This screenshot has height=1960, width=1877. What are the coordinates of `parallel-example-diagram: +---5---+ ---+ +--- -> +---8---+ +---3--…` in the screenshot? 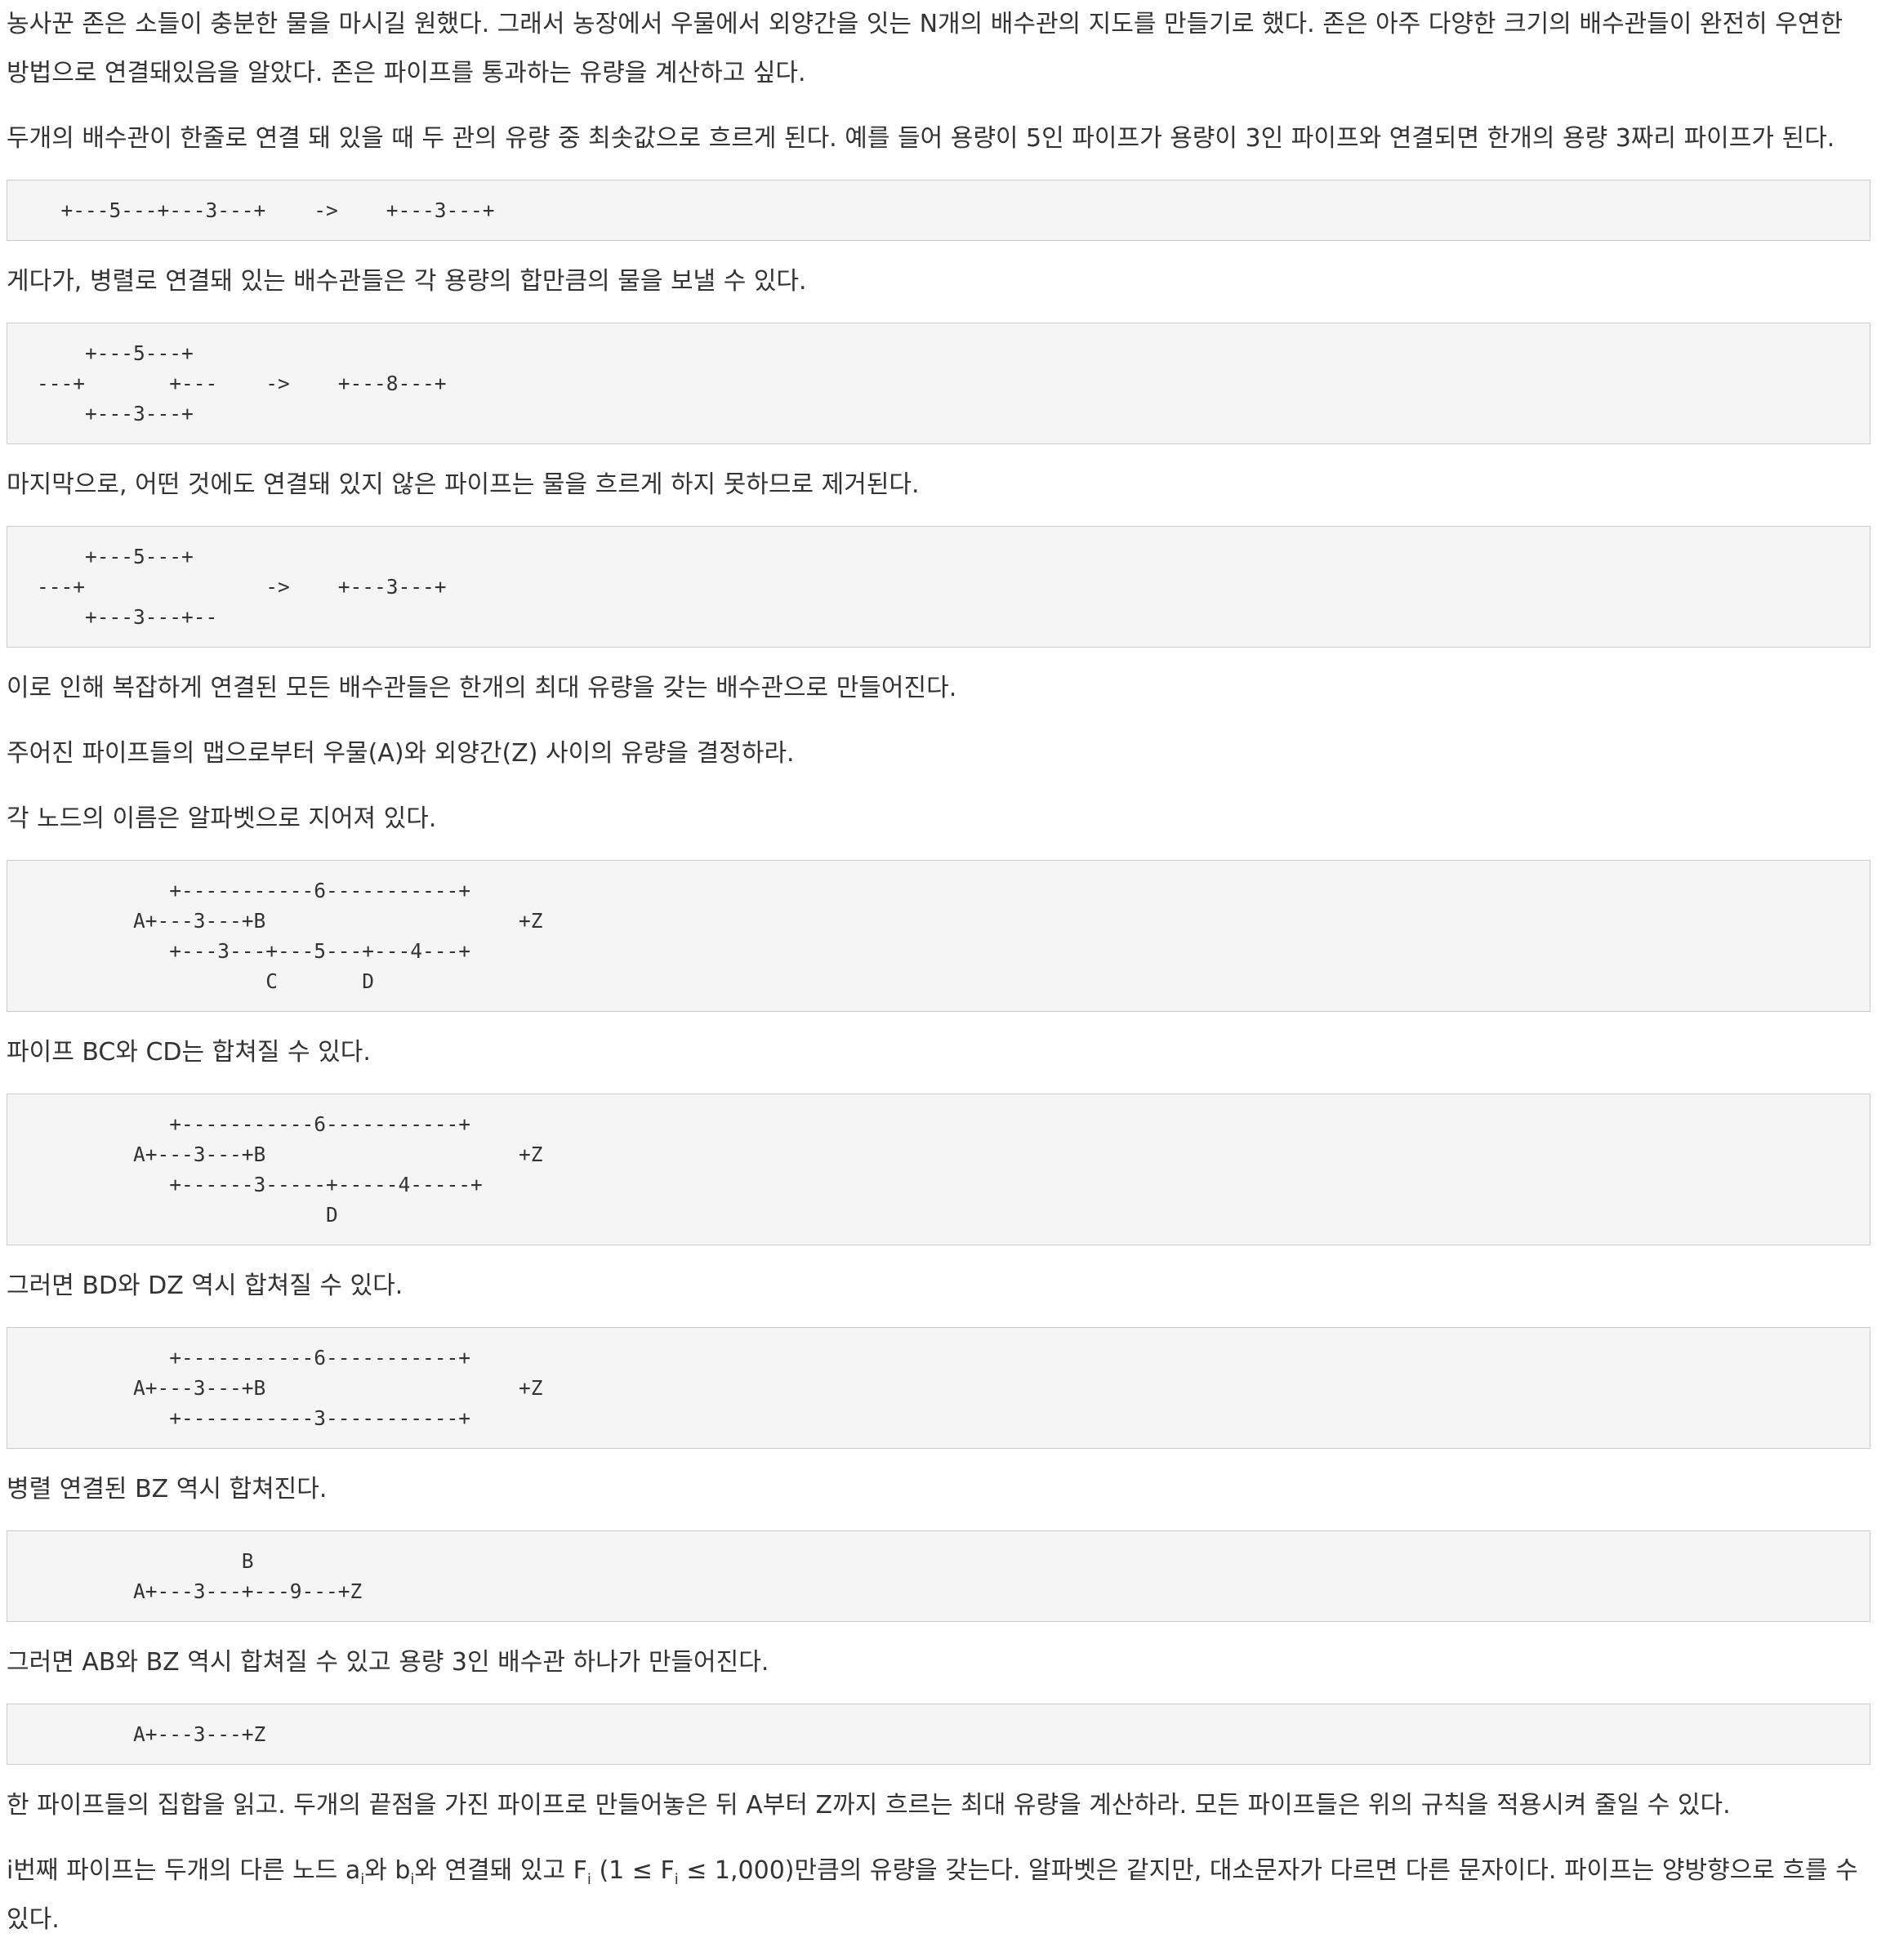 It's located at (938, 383).